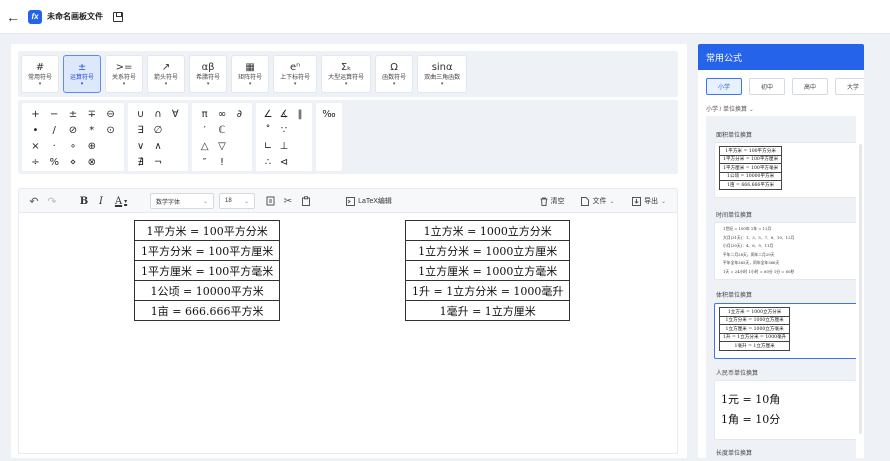 This screenshot has width=890, height=461. I want to click on symbol-button: ∀, so click(175, 114).